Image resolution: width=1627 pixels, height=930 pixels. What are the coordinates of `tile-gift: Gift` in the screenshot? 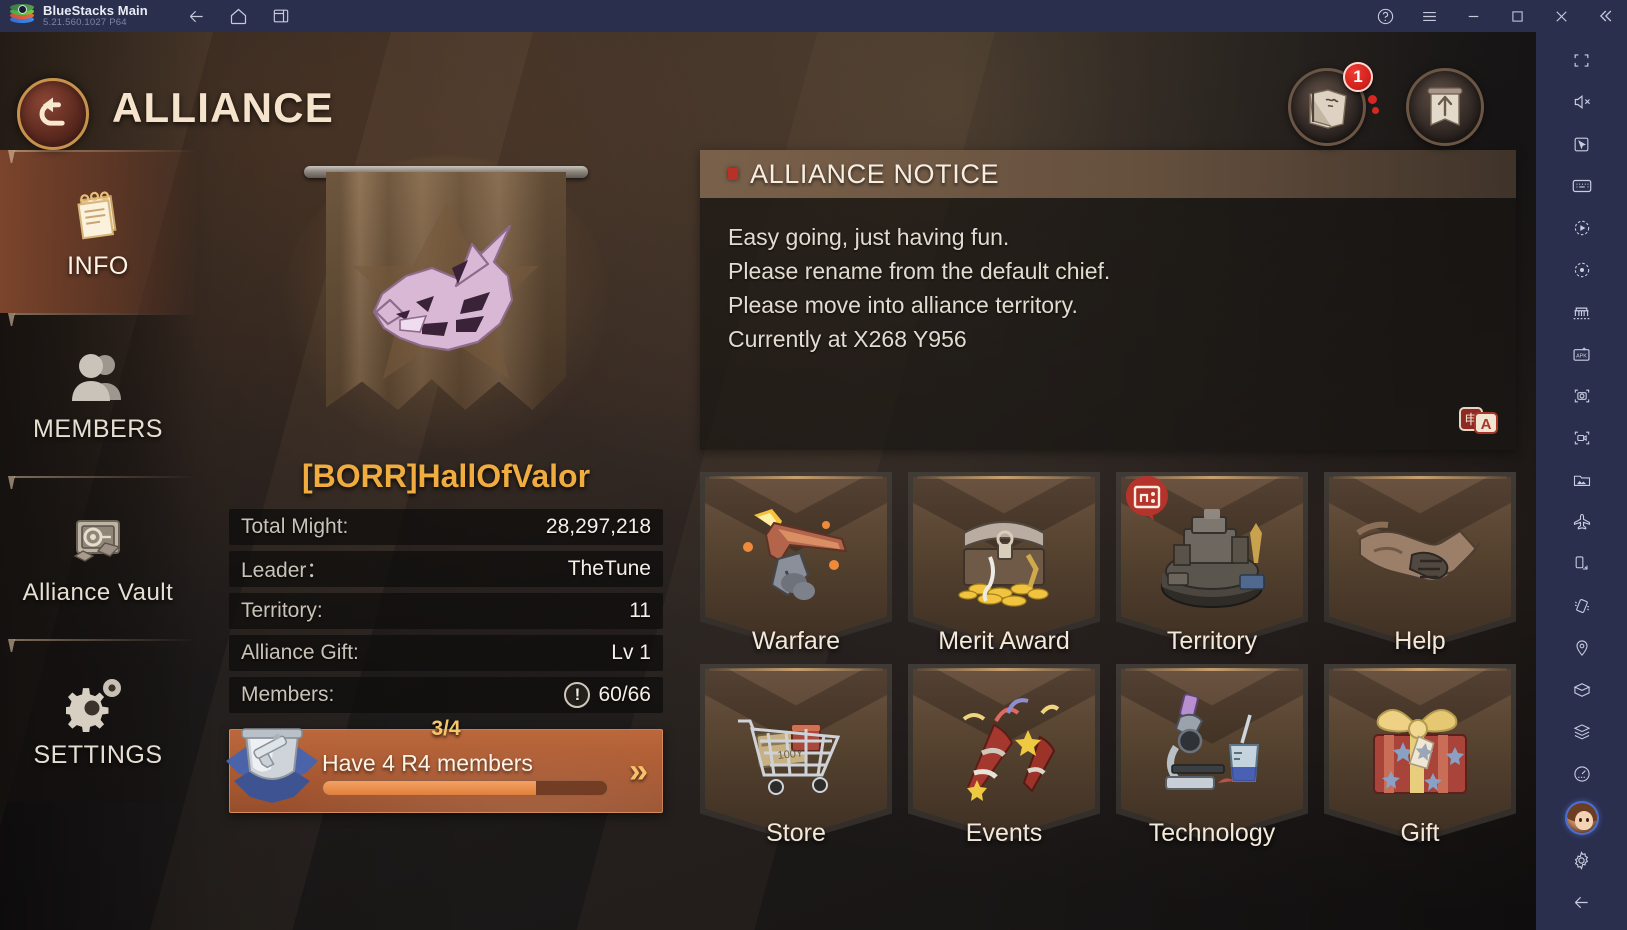 It's located at (1420, 755).